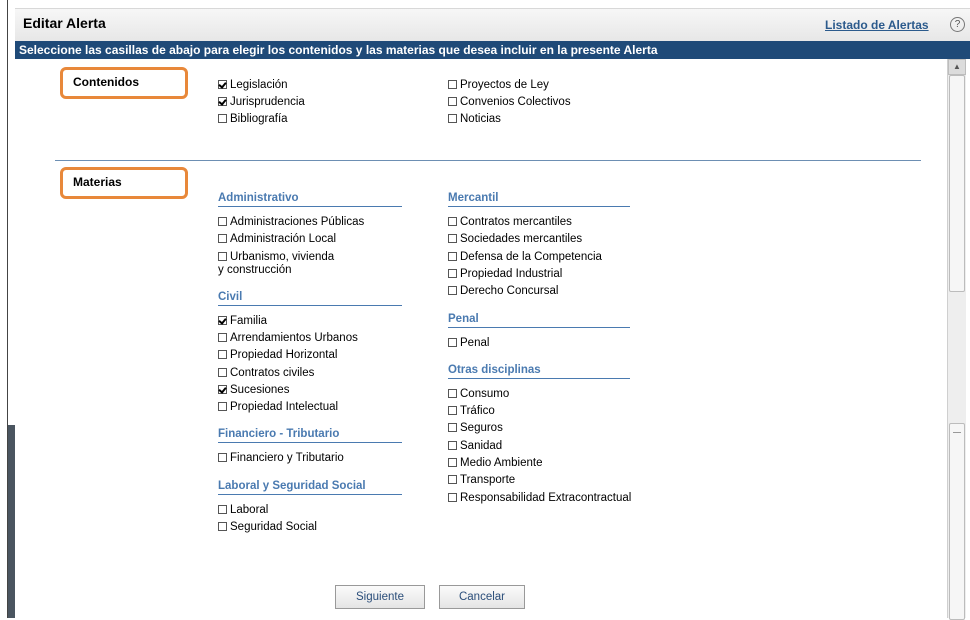  What do you see at coordinates (481, 428) in the screenshot?
I see `checkbox-label: Seguros` at bounding box center [481, 428].